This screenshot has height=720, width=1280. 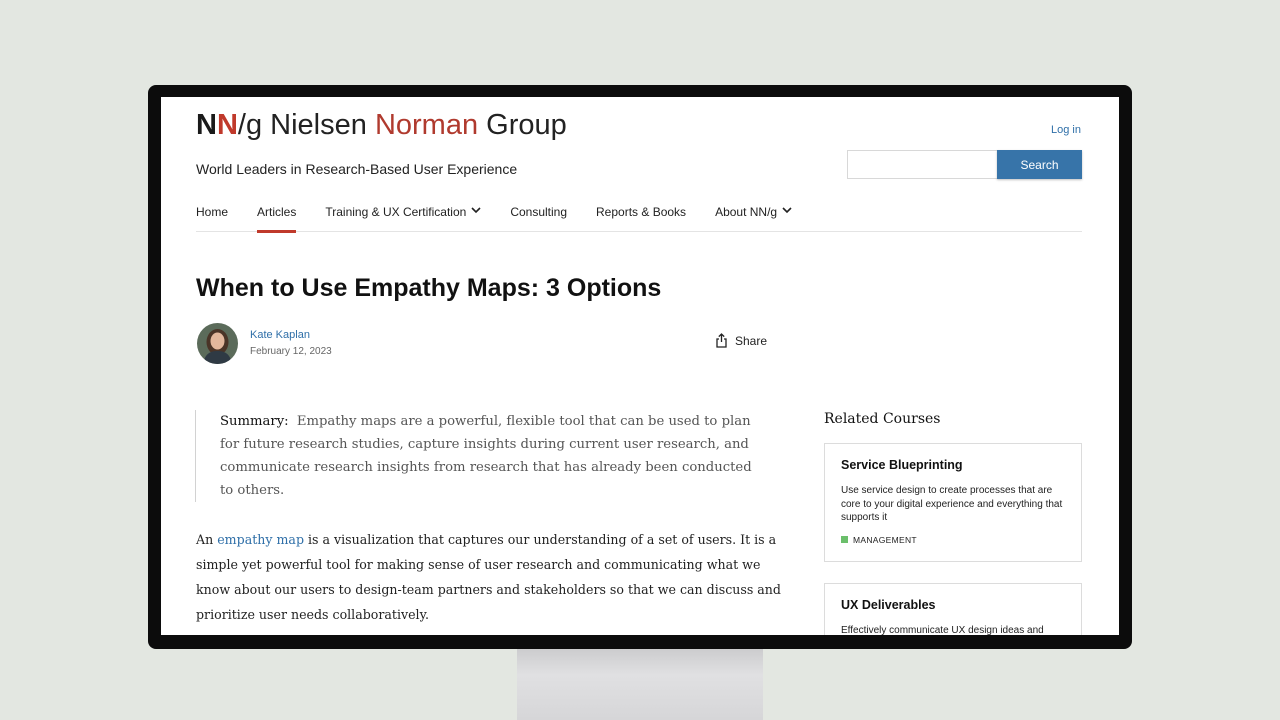 What do you see at coordinates (280, 335) in the screenshot?
I see `author-name-link: Kate Kaplan` at bounding box center [280, 335].